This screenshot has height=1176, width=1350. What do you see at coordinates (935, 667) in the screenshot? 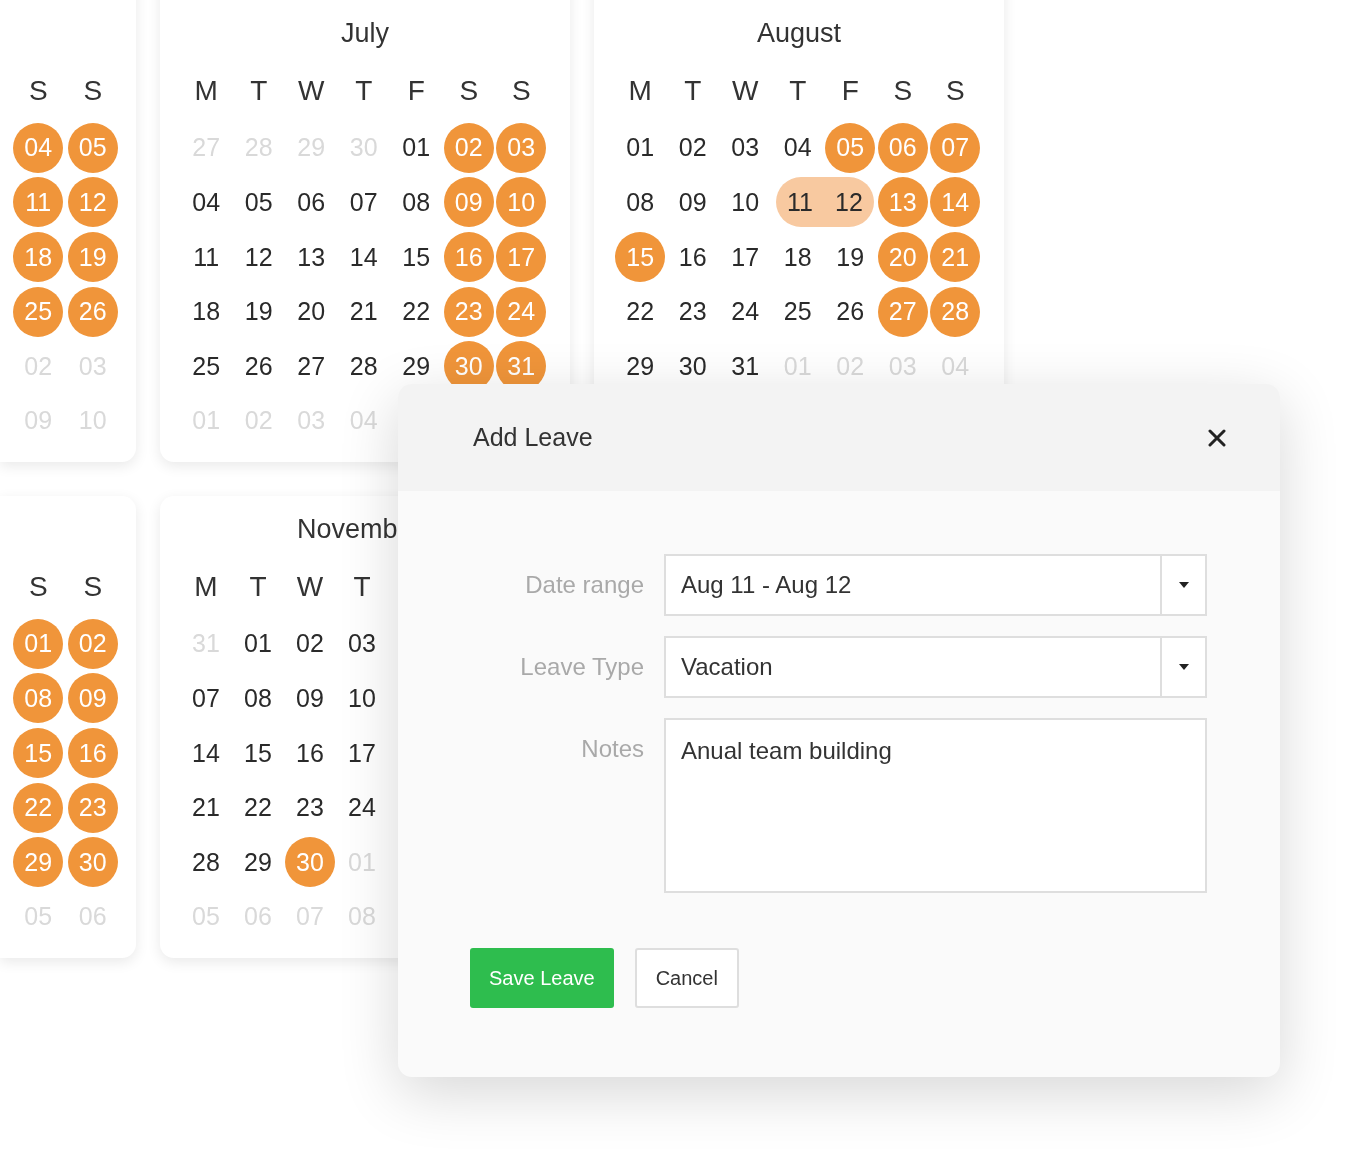
I see `dropdown-field: Vacation` at bounding box center [935, 667].